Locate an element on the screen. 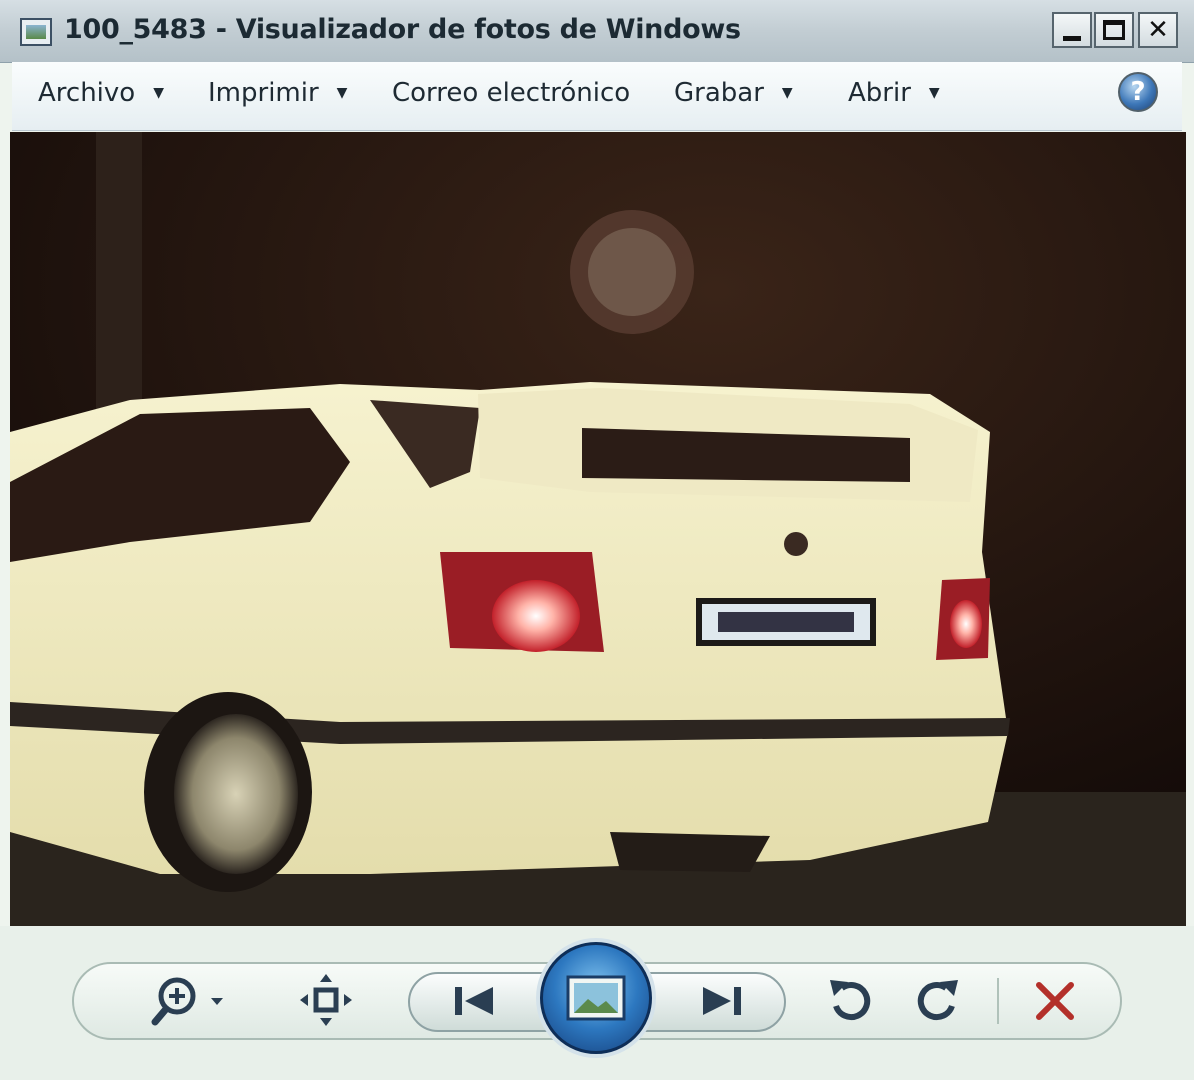  rotate-counterclockwise-icon is located at coordinates (850, 1000).